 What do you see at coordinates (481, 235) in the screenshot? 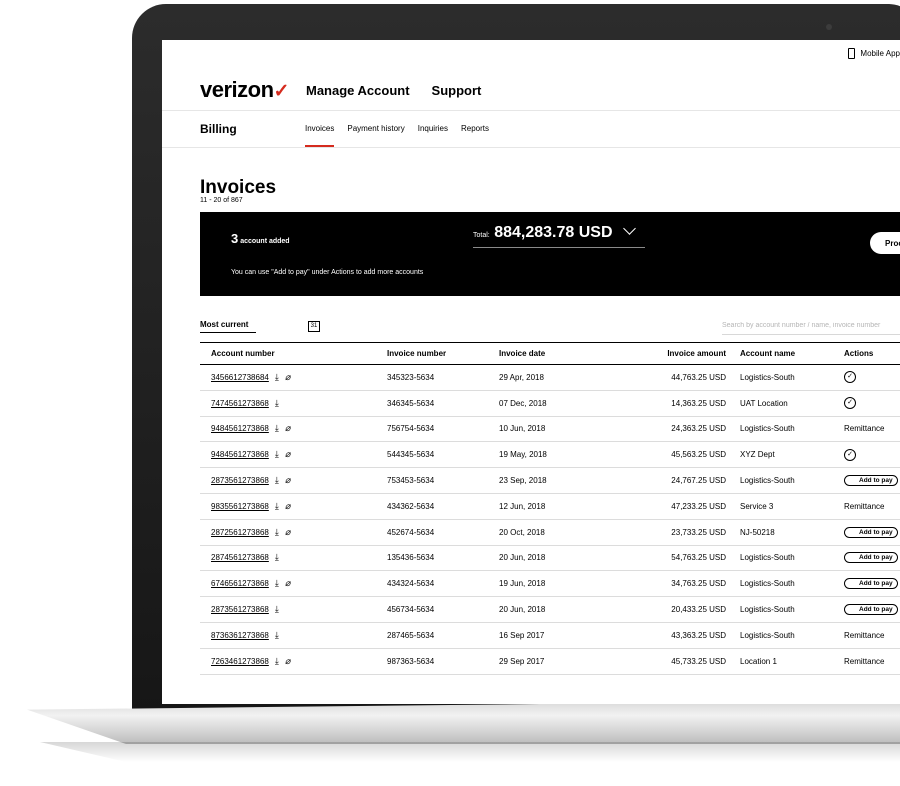
I see `total-label: Total:` at bounding box center [481, 235].